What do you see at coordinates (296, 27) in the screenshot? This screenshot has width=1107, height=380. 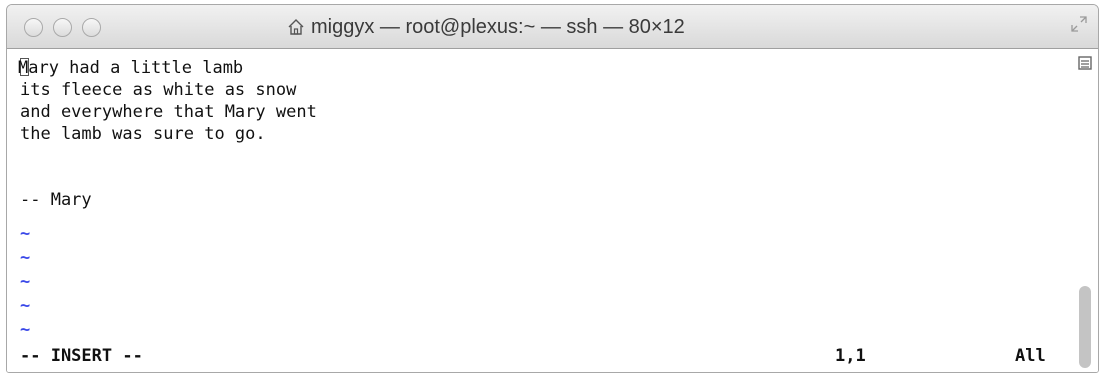 I see `home-icon` at bounding box center [296, 27].